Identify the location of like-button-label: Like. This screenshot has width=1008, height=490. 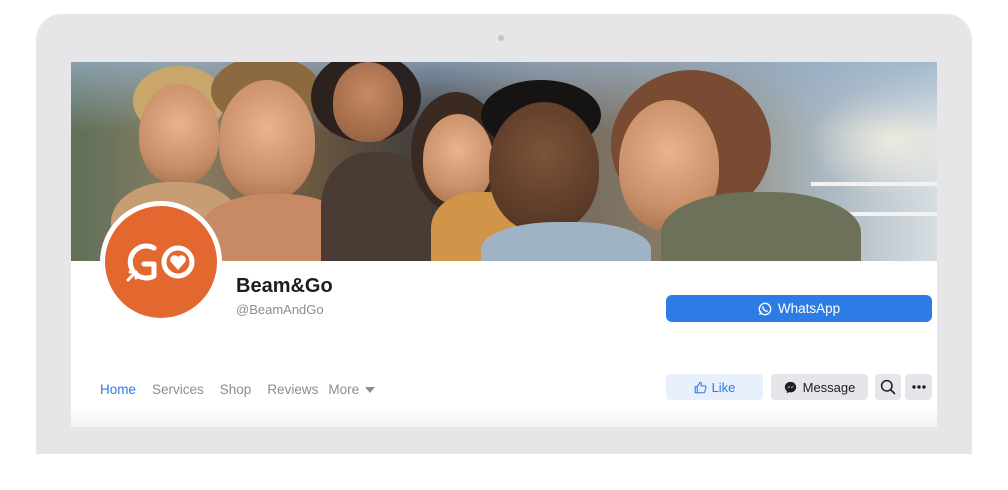
(723, 387).